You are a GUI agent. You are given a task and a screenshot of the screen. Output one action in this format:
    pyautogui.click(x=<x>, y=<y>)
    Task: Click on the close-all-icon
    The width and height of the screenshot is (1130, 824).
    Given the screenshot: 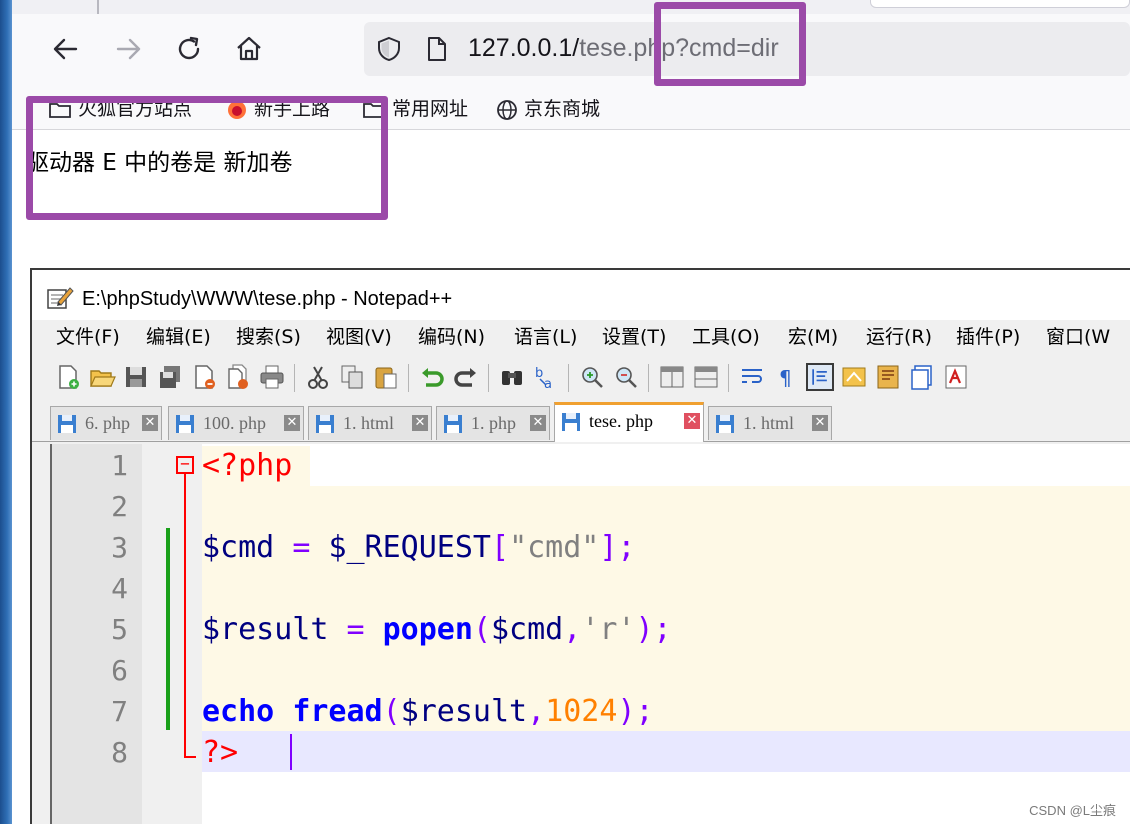 What is the action you would take?
    pyautogui.click(x=238, y=377)
    